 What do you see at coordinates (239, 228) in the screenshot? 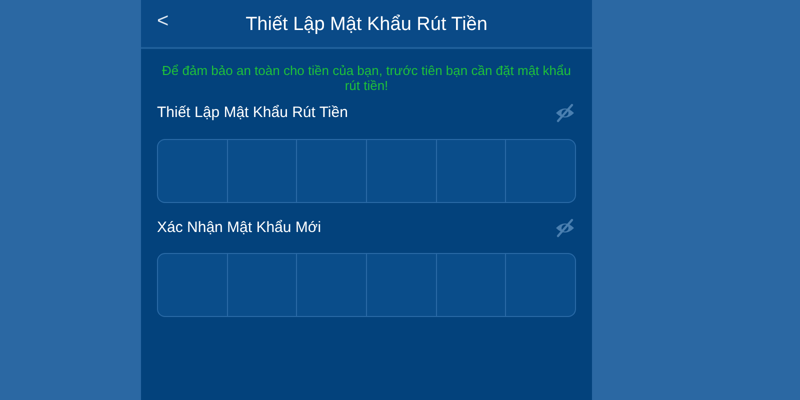
I see `field-label: Xác Nhận Mật Khẩu Mới` at bounding box center [239, 228].